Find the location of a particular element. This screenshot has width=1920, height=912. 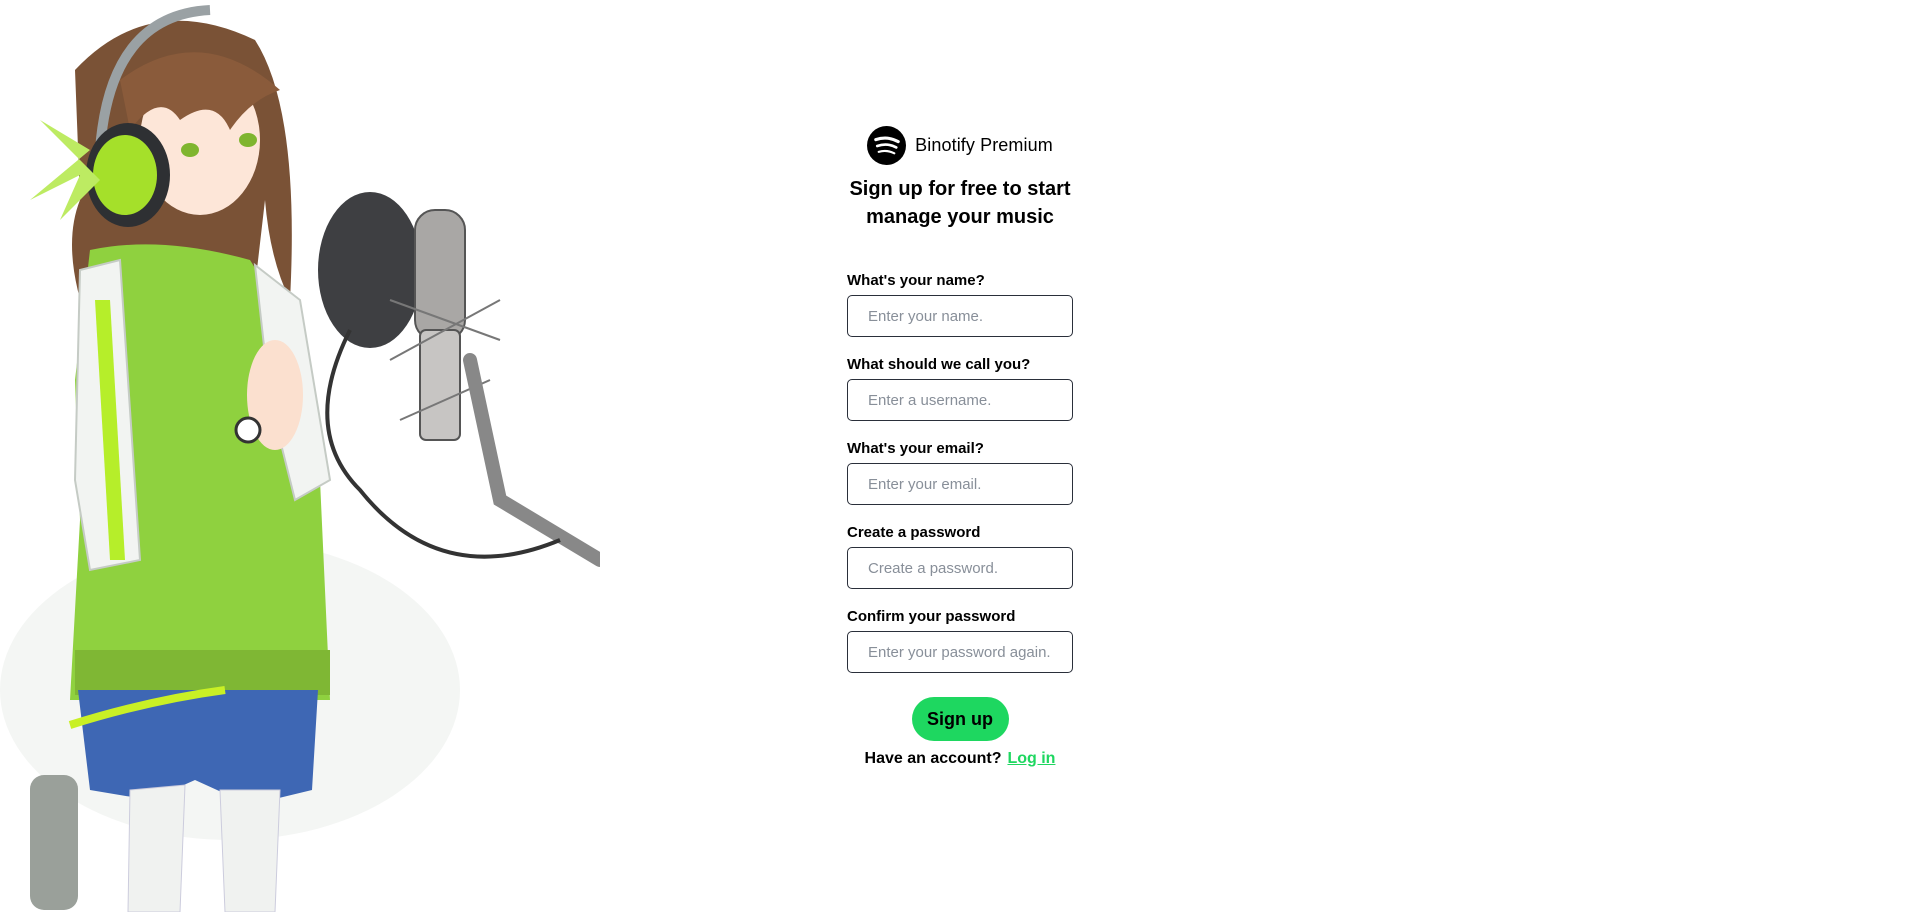

spotify-logo-icon is located at coordinates (887, 145).